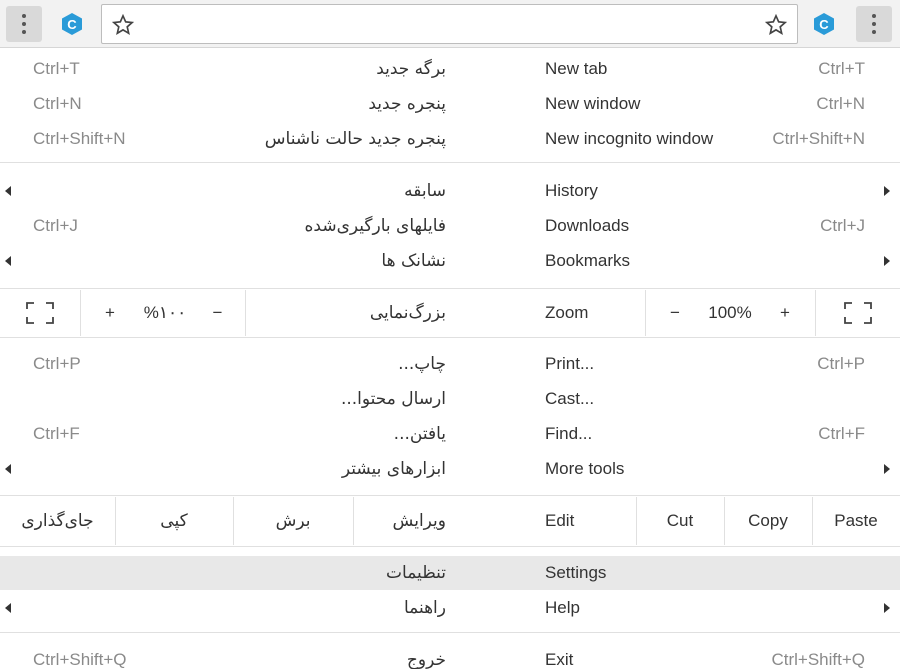 The height and width of the screenshot is (669, 900). What do you see at coordinates (562, 607) in the screenshot?
I see `menu-item-label: Help` at bounding box center [562, 607].